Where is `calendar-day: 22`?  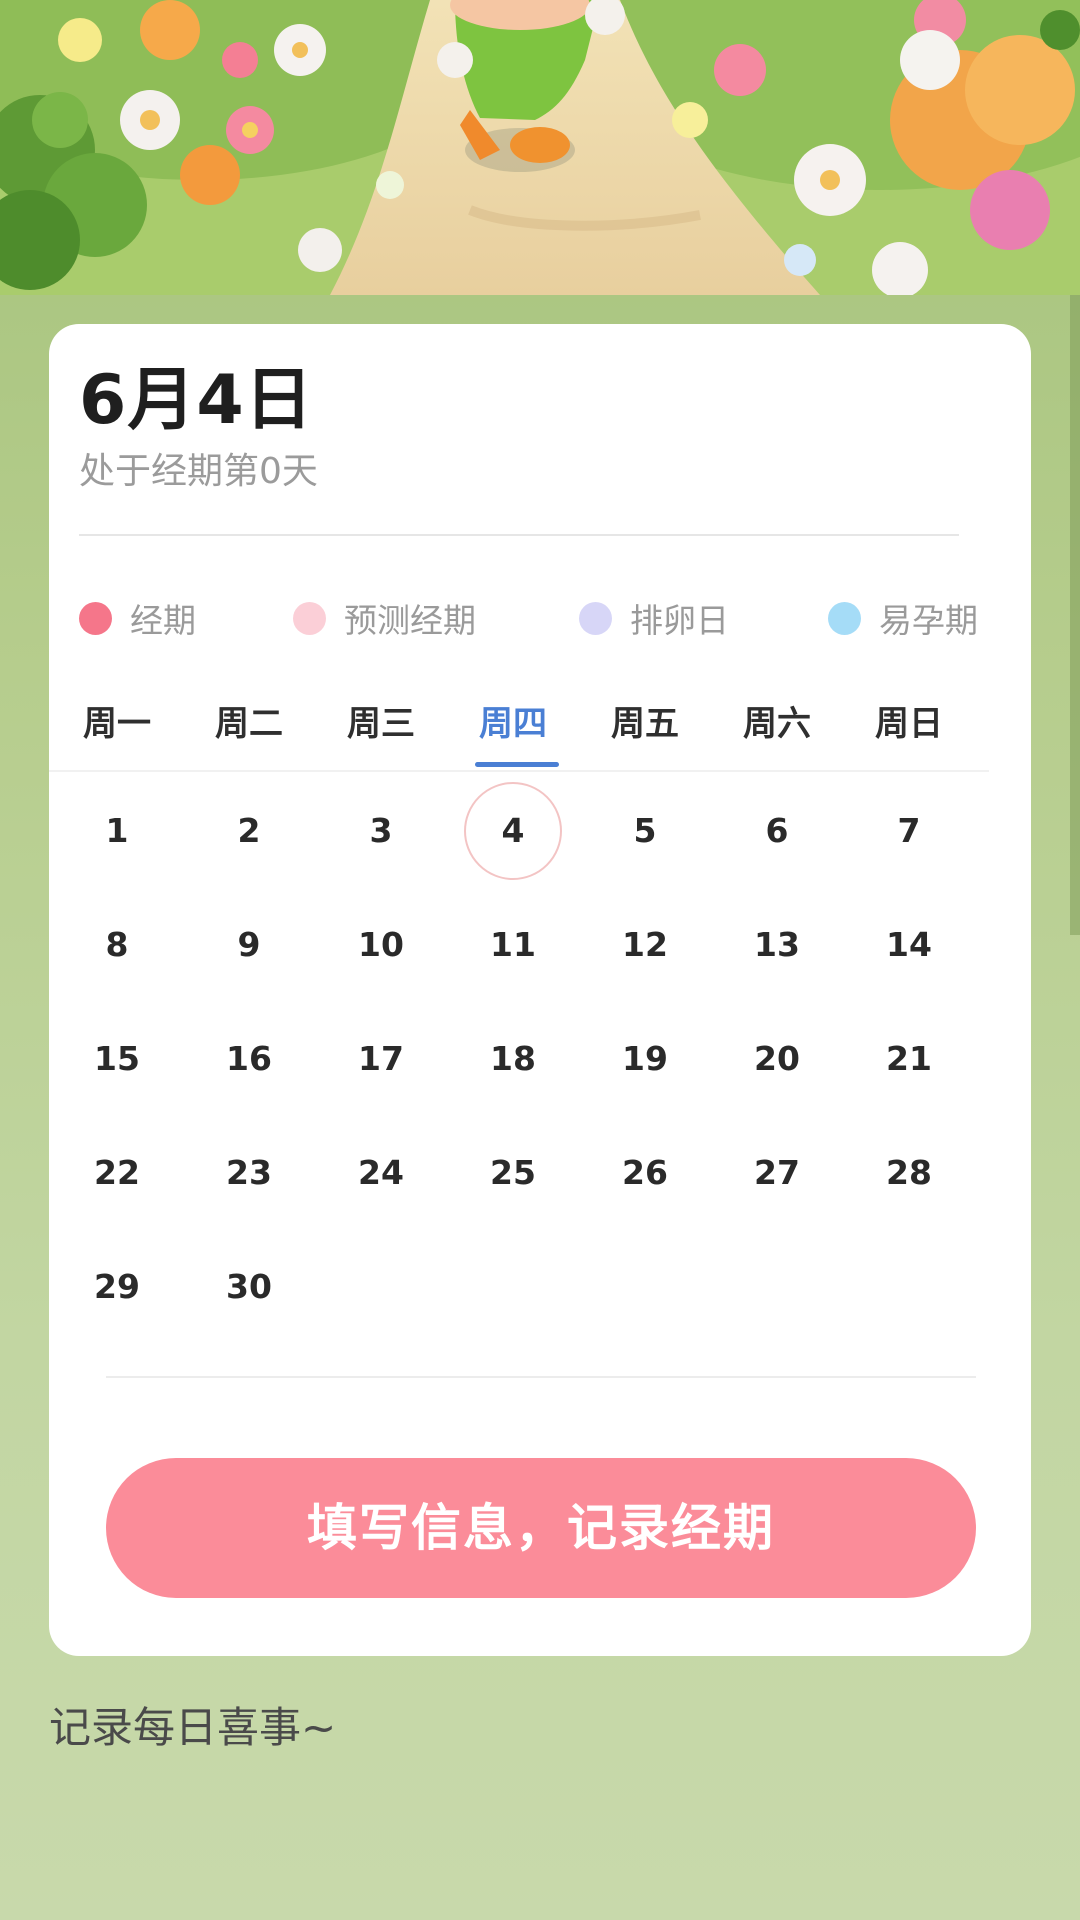
calendar-day: 22 is located at coordinates (117, 1173).